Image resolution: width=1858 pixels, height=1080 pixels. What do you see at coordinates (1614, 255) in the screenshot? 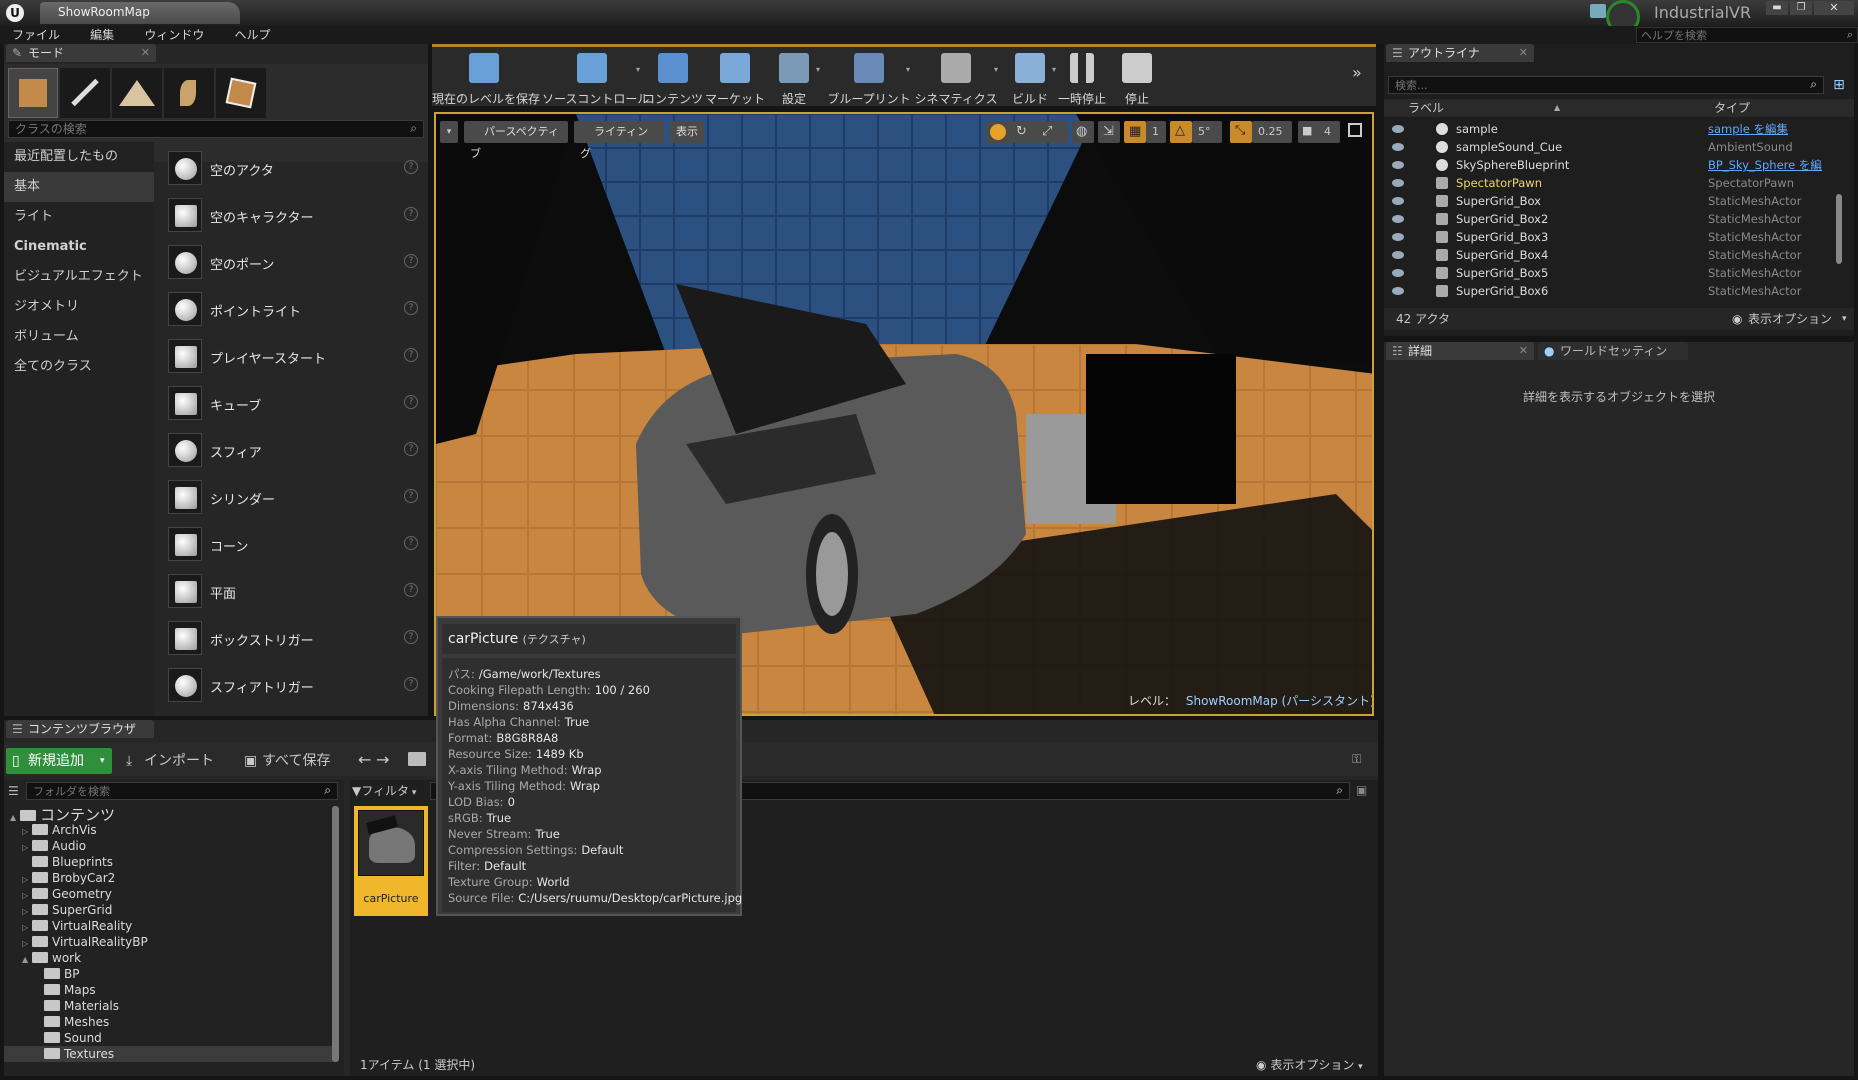
I see `outliner-row: SuperGrid_Box4 StaticMeshActor` at bounding box center [1614, 255].